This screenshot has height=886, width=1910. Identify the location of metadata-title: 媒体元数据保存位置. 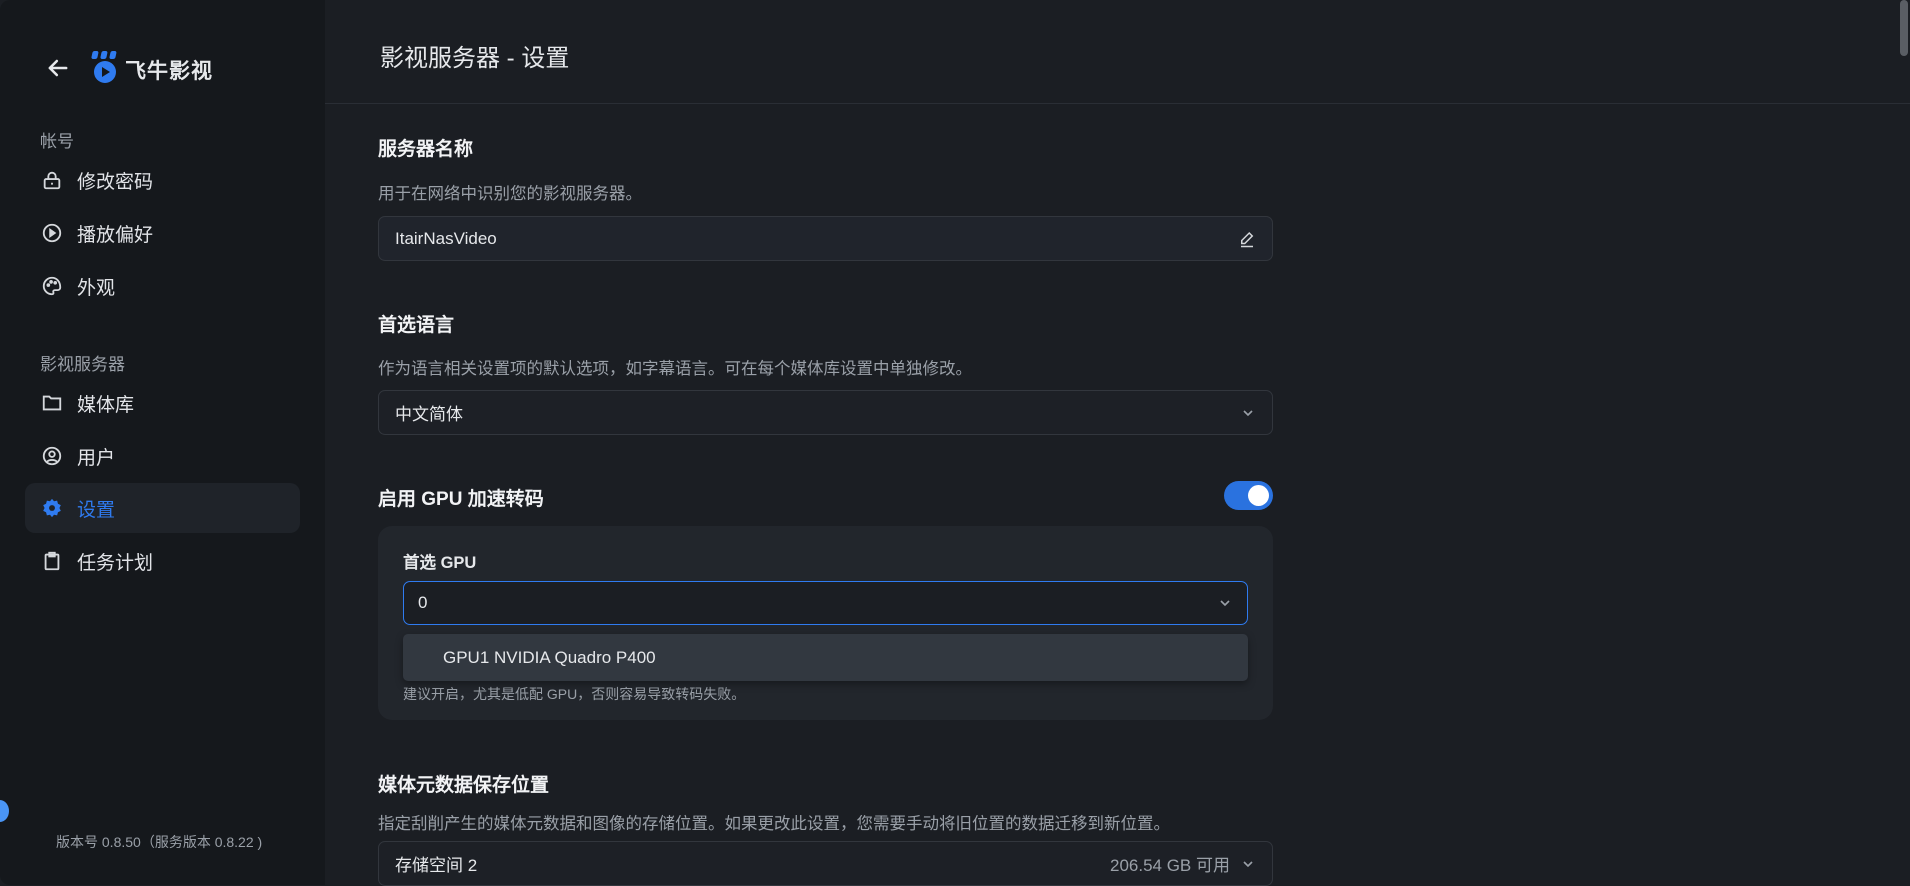
(464, 785).